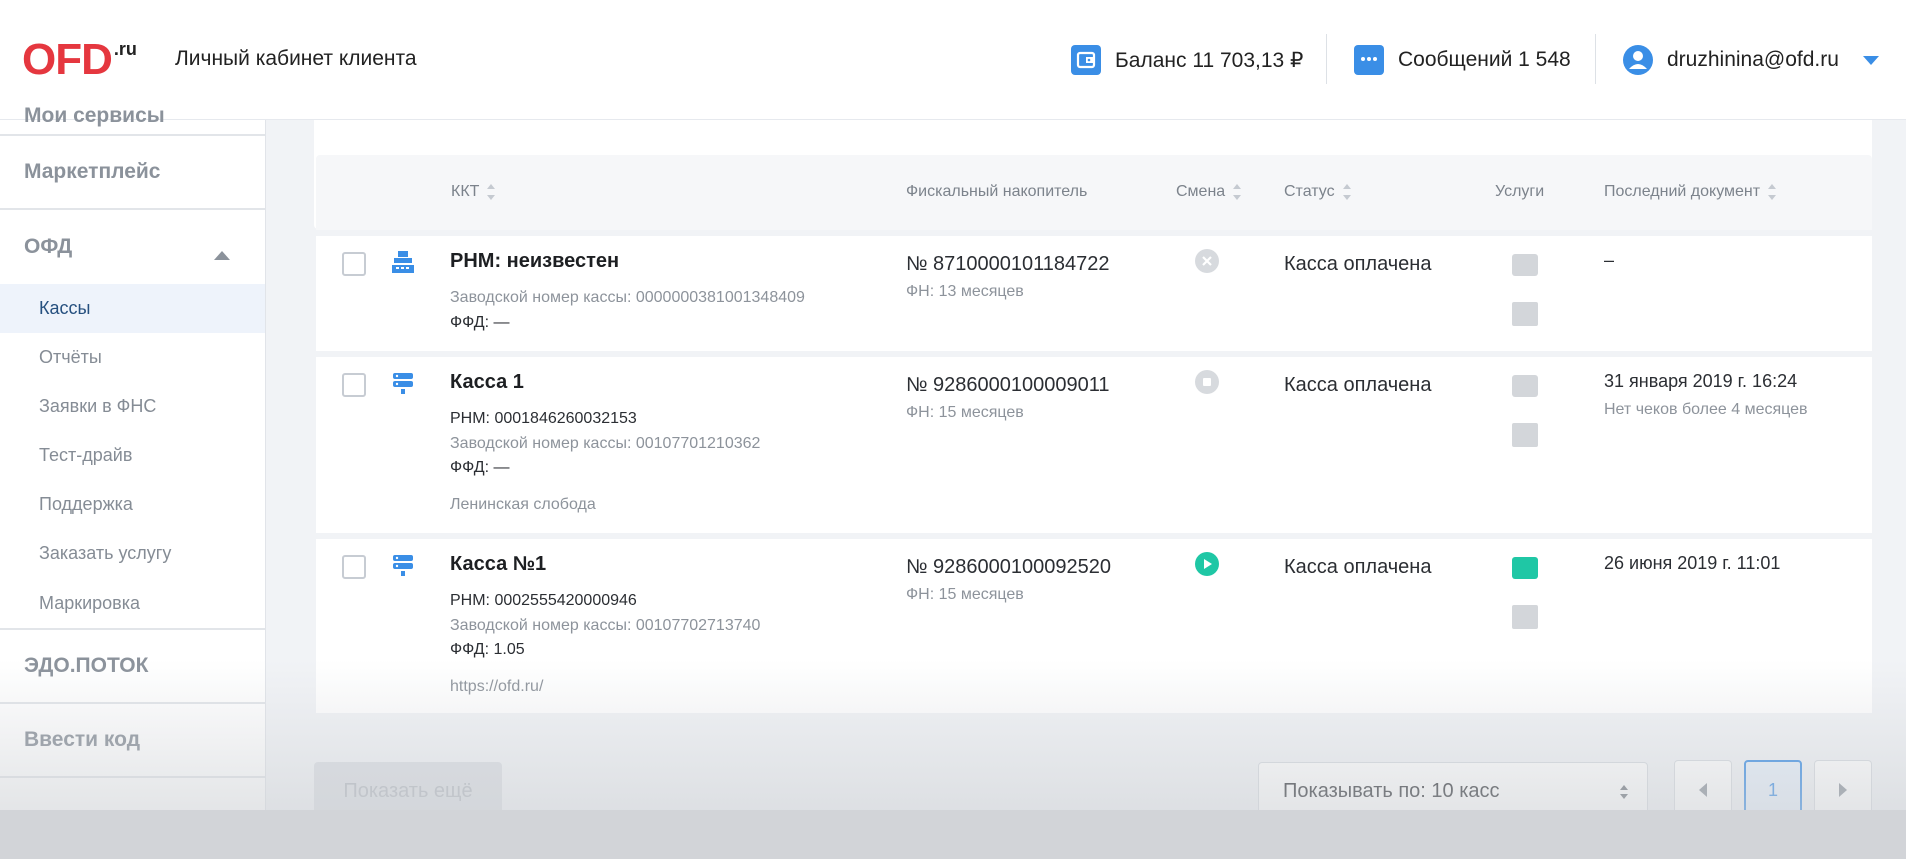 The width and height of the screenshot is (1906, 859). What do you see at coordinates (1207, 564) in the screenshot?
I see `shift-open-icon` at bounding box center [1207, 564].